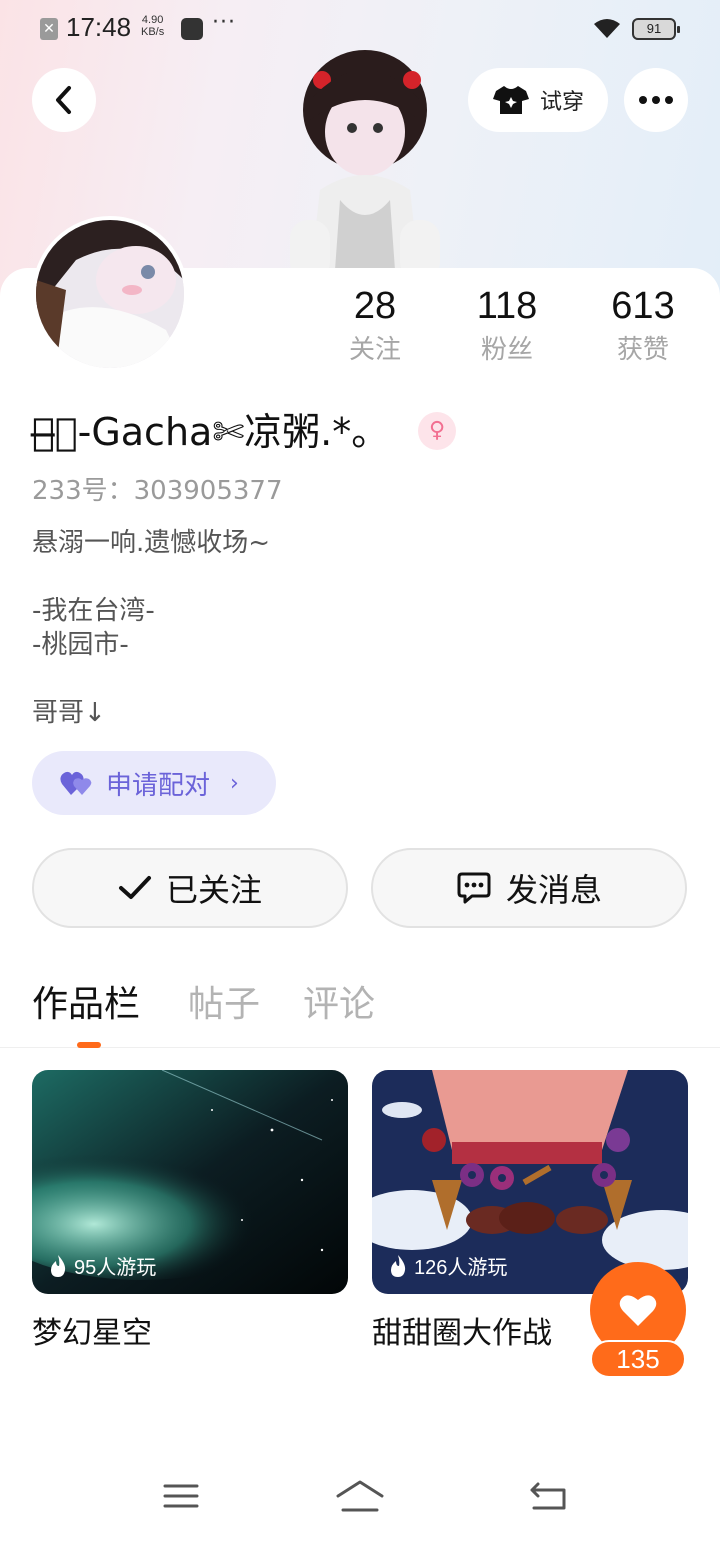  I want to click on user-id: 233号：303905377, so click(157, 491).